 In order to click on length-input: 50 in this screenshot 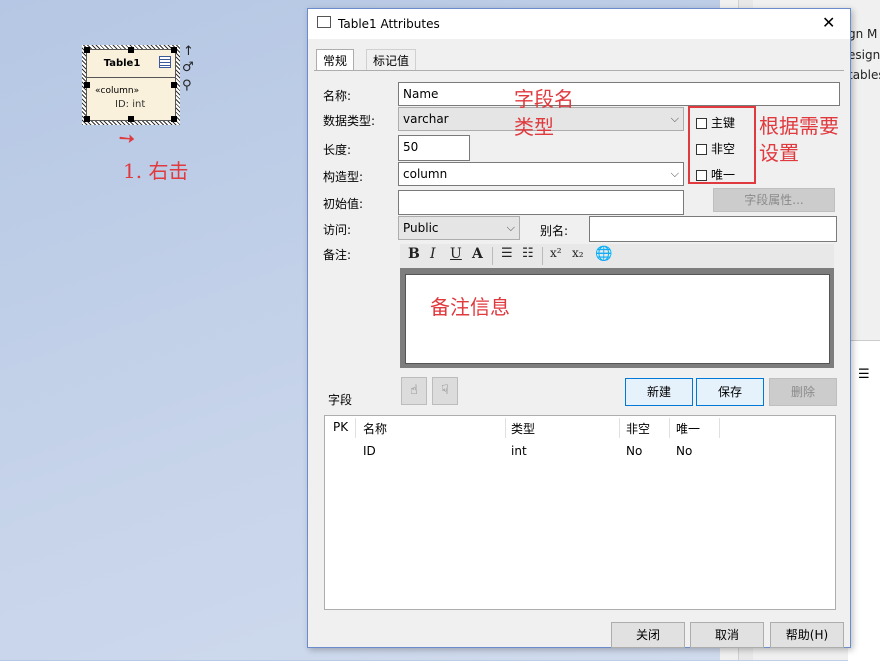, I will do `click(434, 148)`.